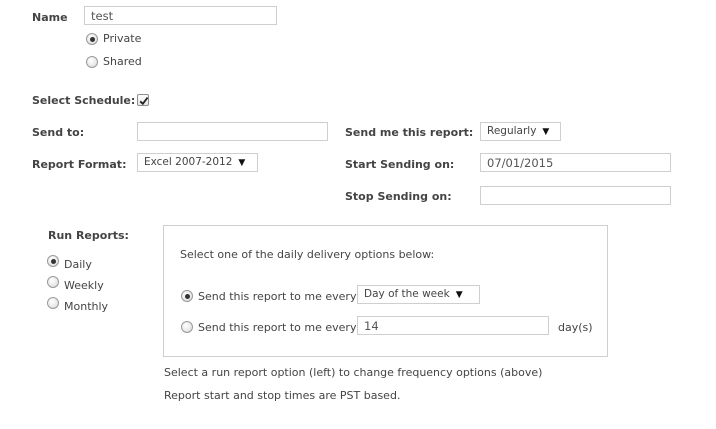 The image size is (716, 429). Describe the element at coordinates (575, 327) in the screenshot. I see `days-unit-label: day(s)` at that location.